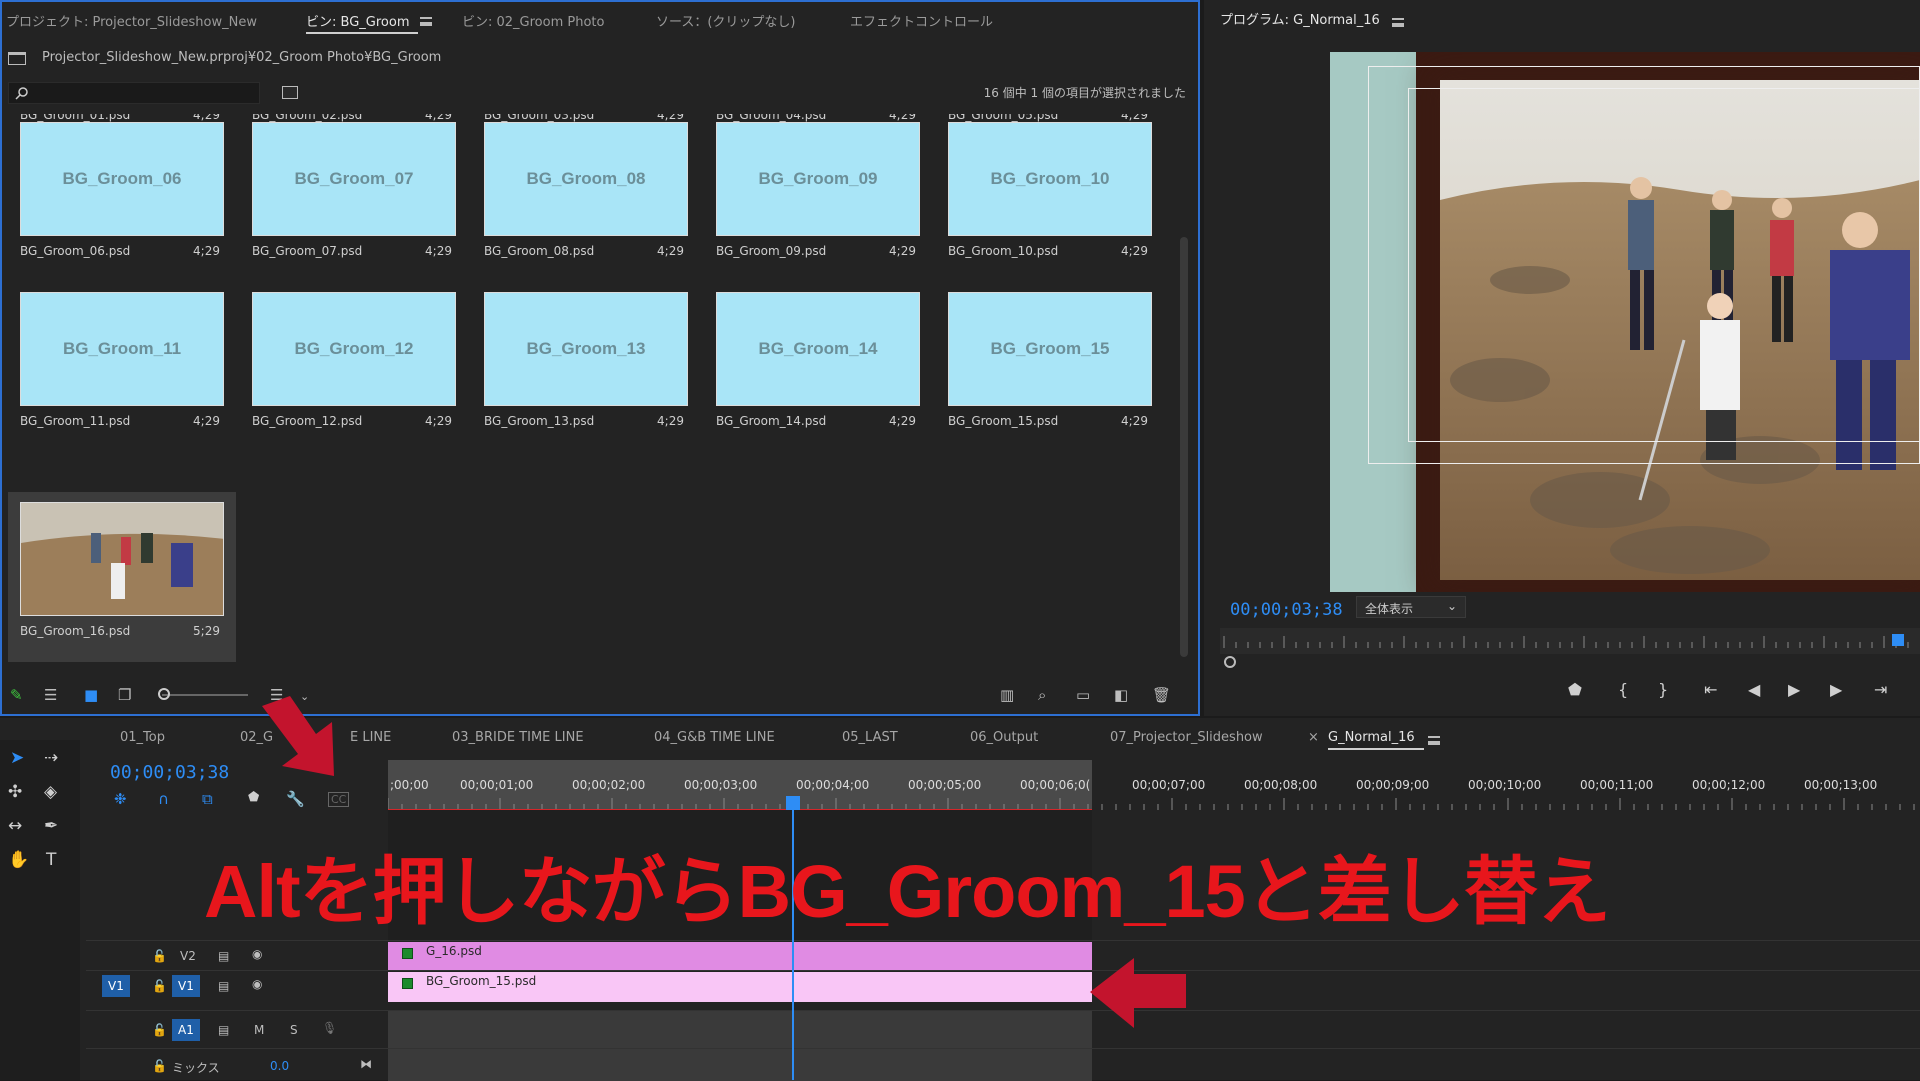 The height and width of the screenshot is (1081, 1920). I want to click on selection-tool-icon: ➤, so click(17, 758).